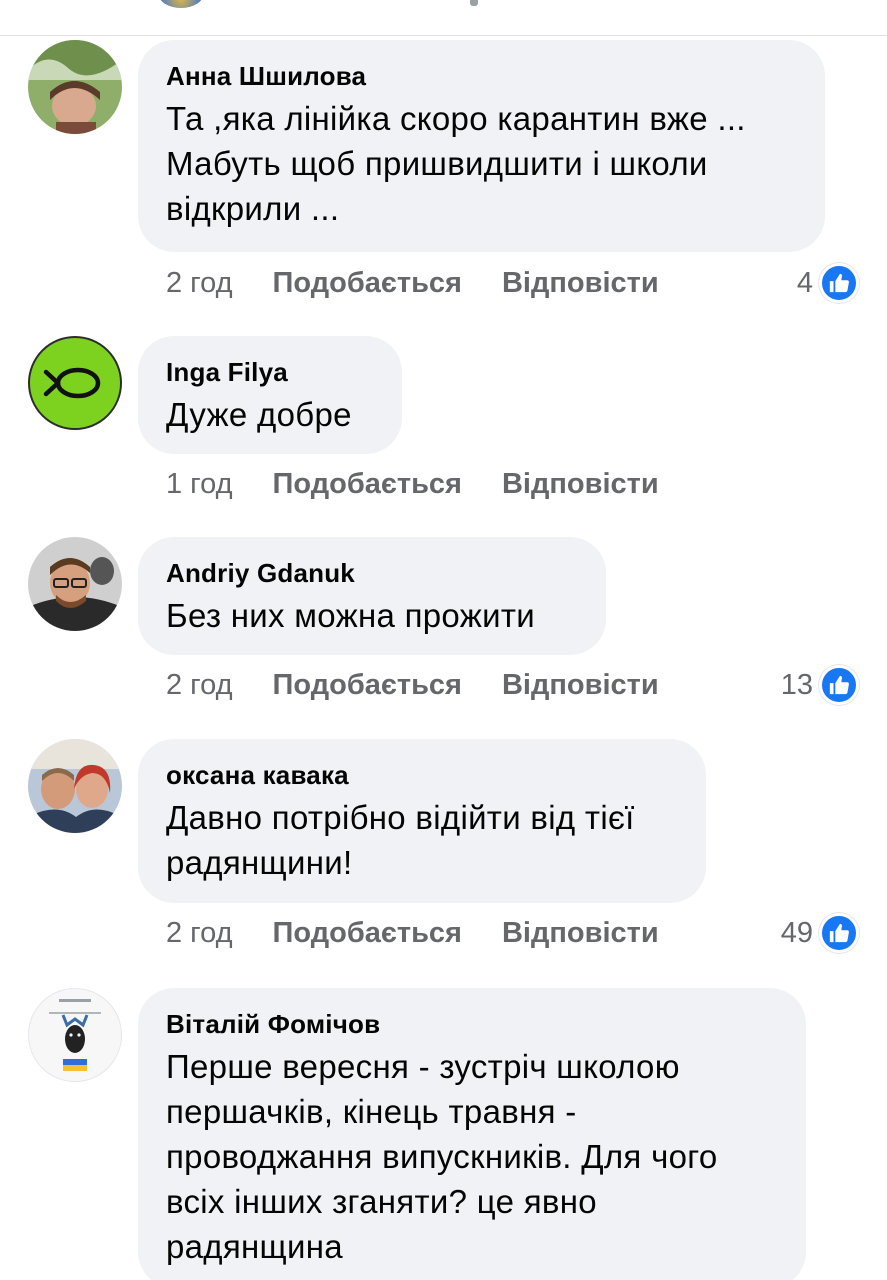 This screenshot has width=887, height=1280. What do you see at coordinates (796, 684) in the screenshot?
I see `reaction-count: 13` at bounding box center [796, 684].